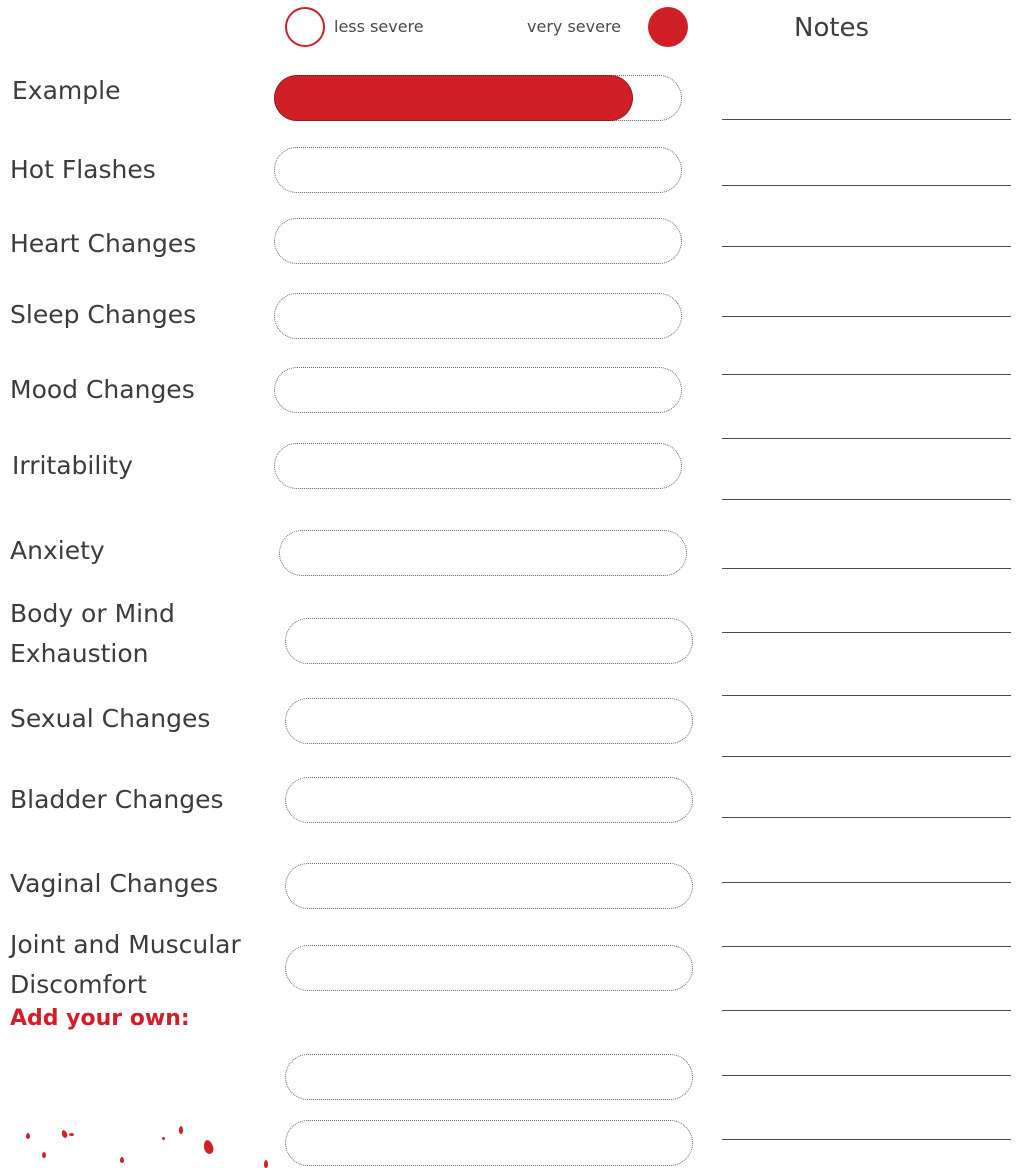 Image resolution: width=1017 pixels, height=1168 pixels. What do you see at coordinates (489, 800) in the screenshot?
I see `severity-bar-bladder-changes` at bounding box center [489, 800].